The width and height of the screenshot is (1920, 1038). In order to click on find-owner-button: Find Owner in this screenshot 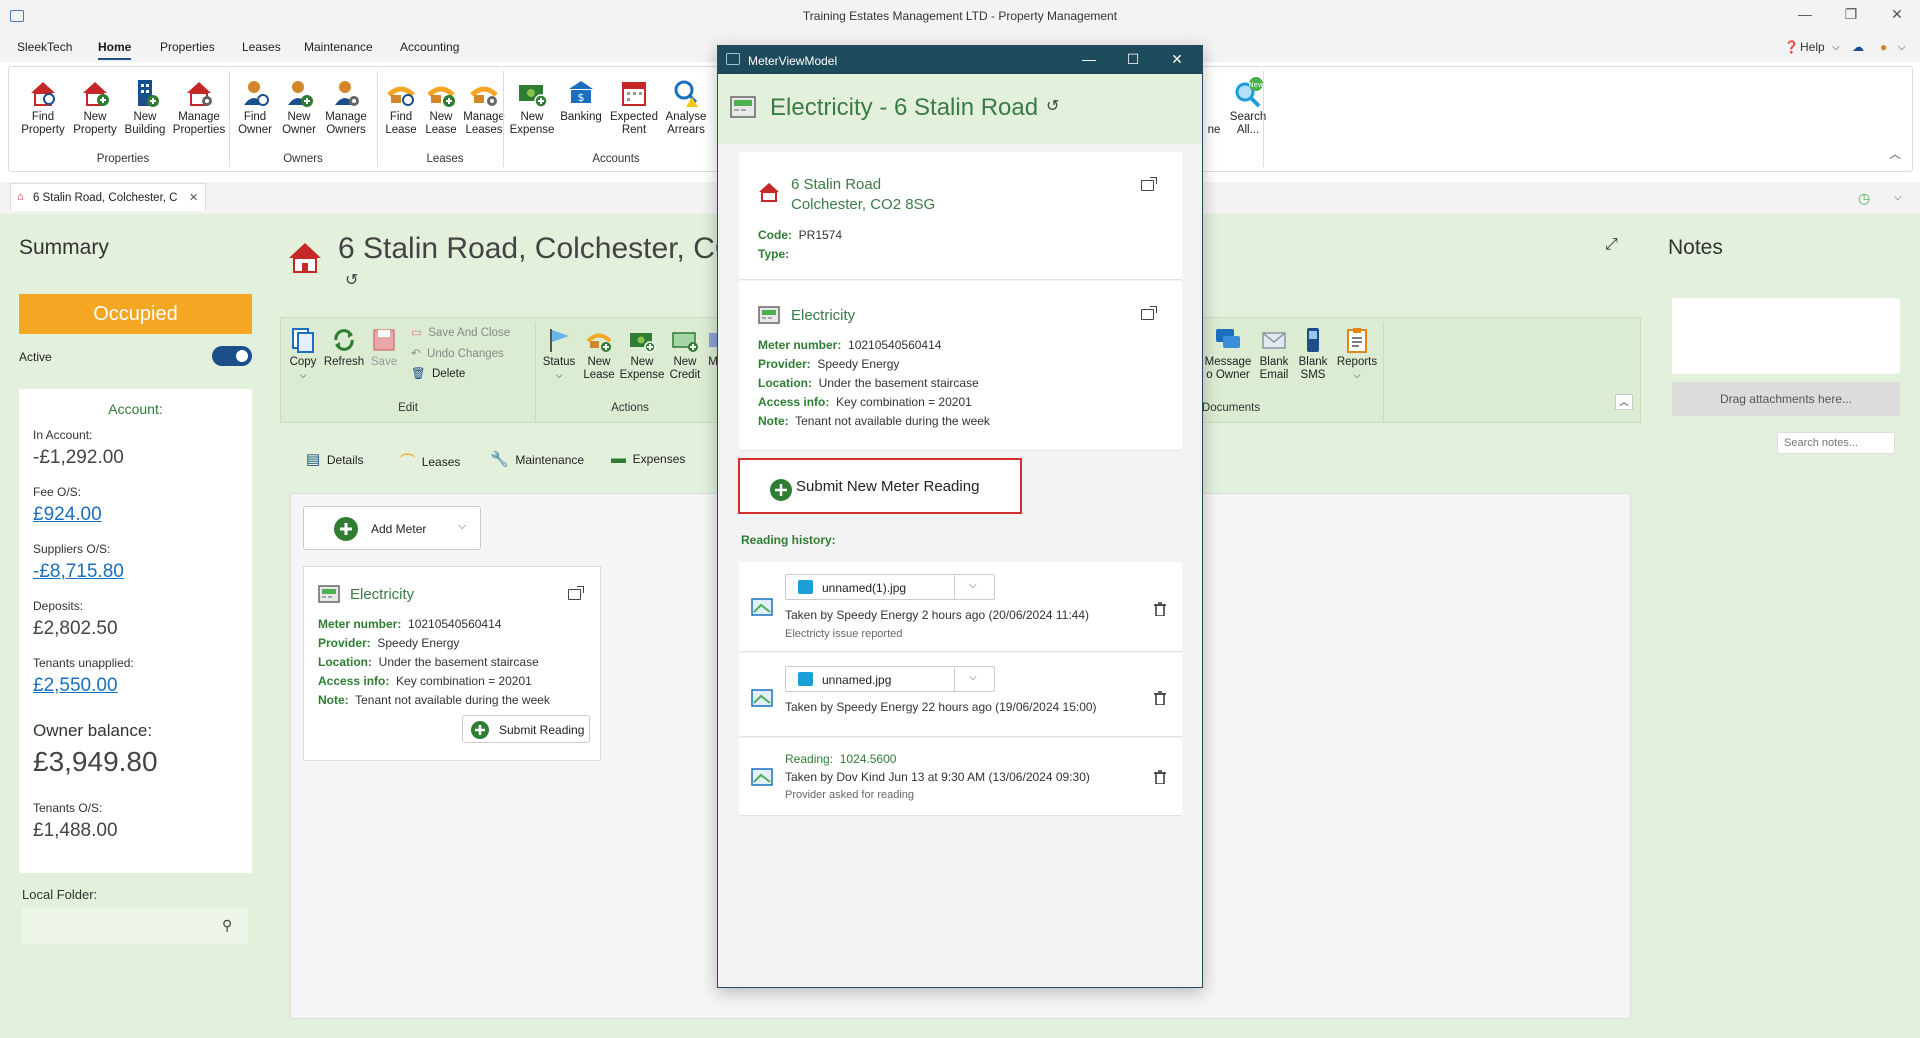, I will do `click(255, 107)`.